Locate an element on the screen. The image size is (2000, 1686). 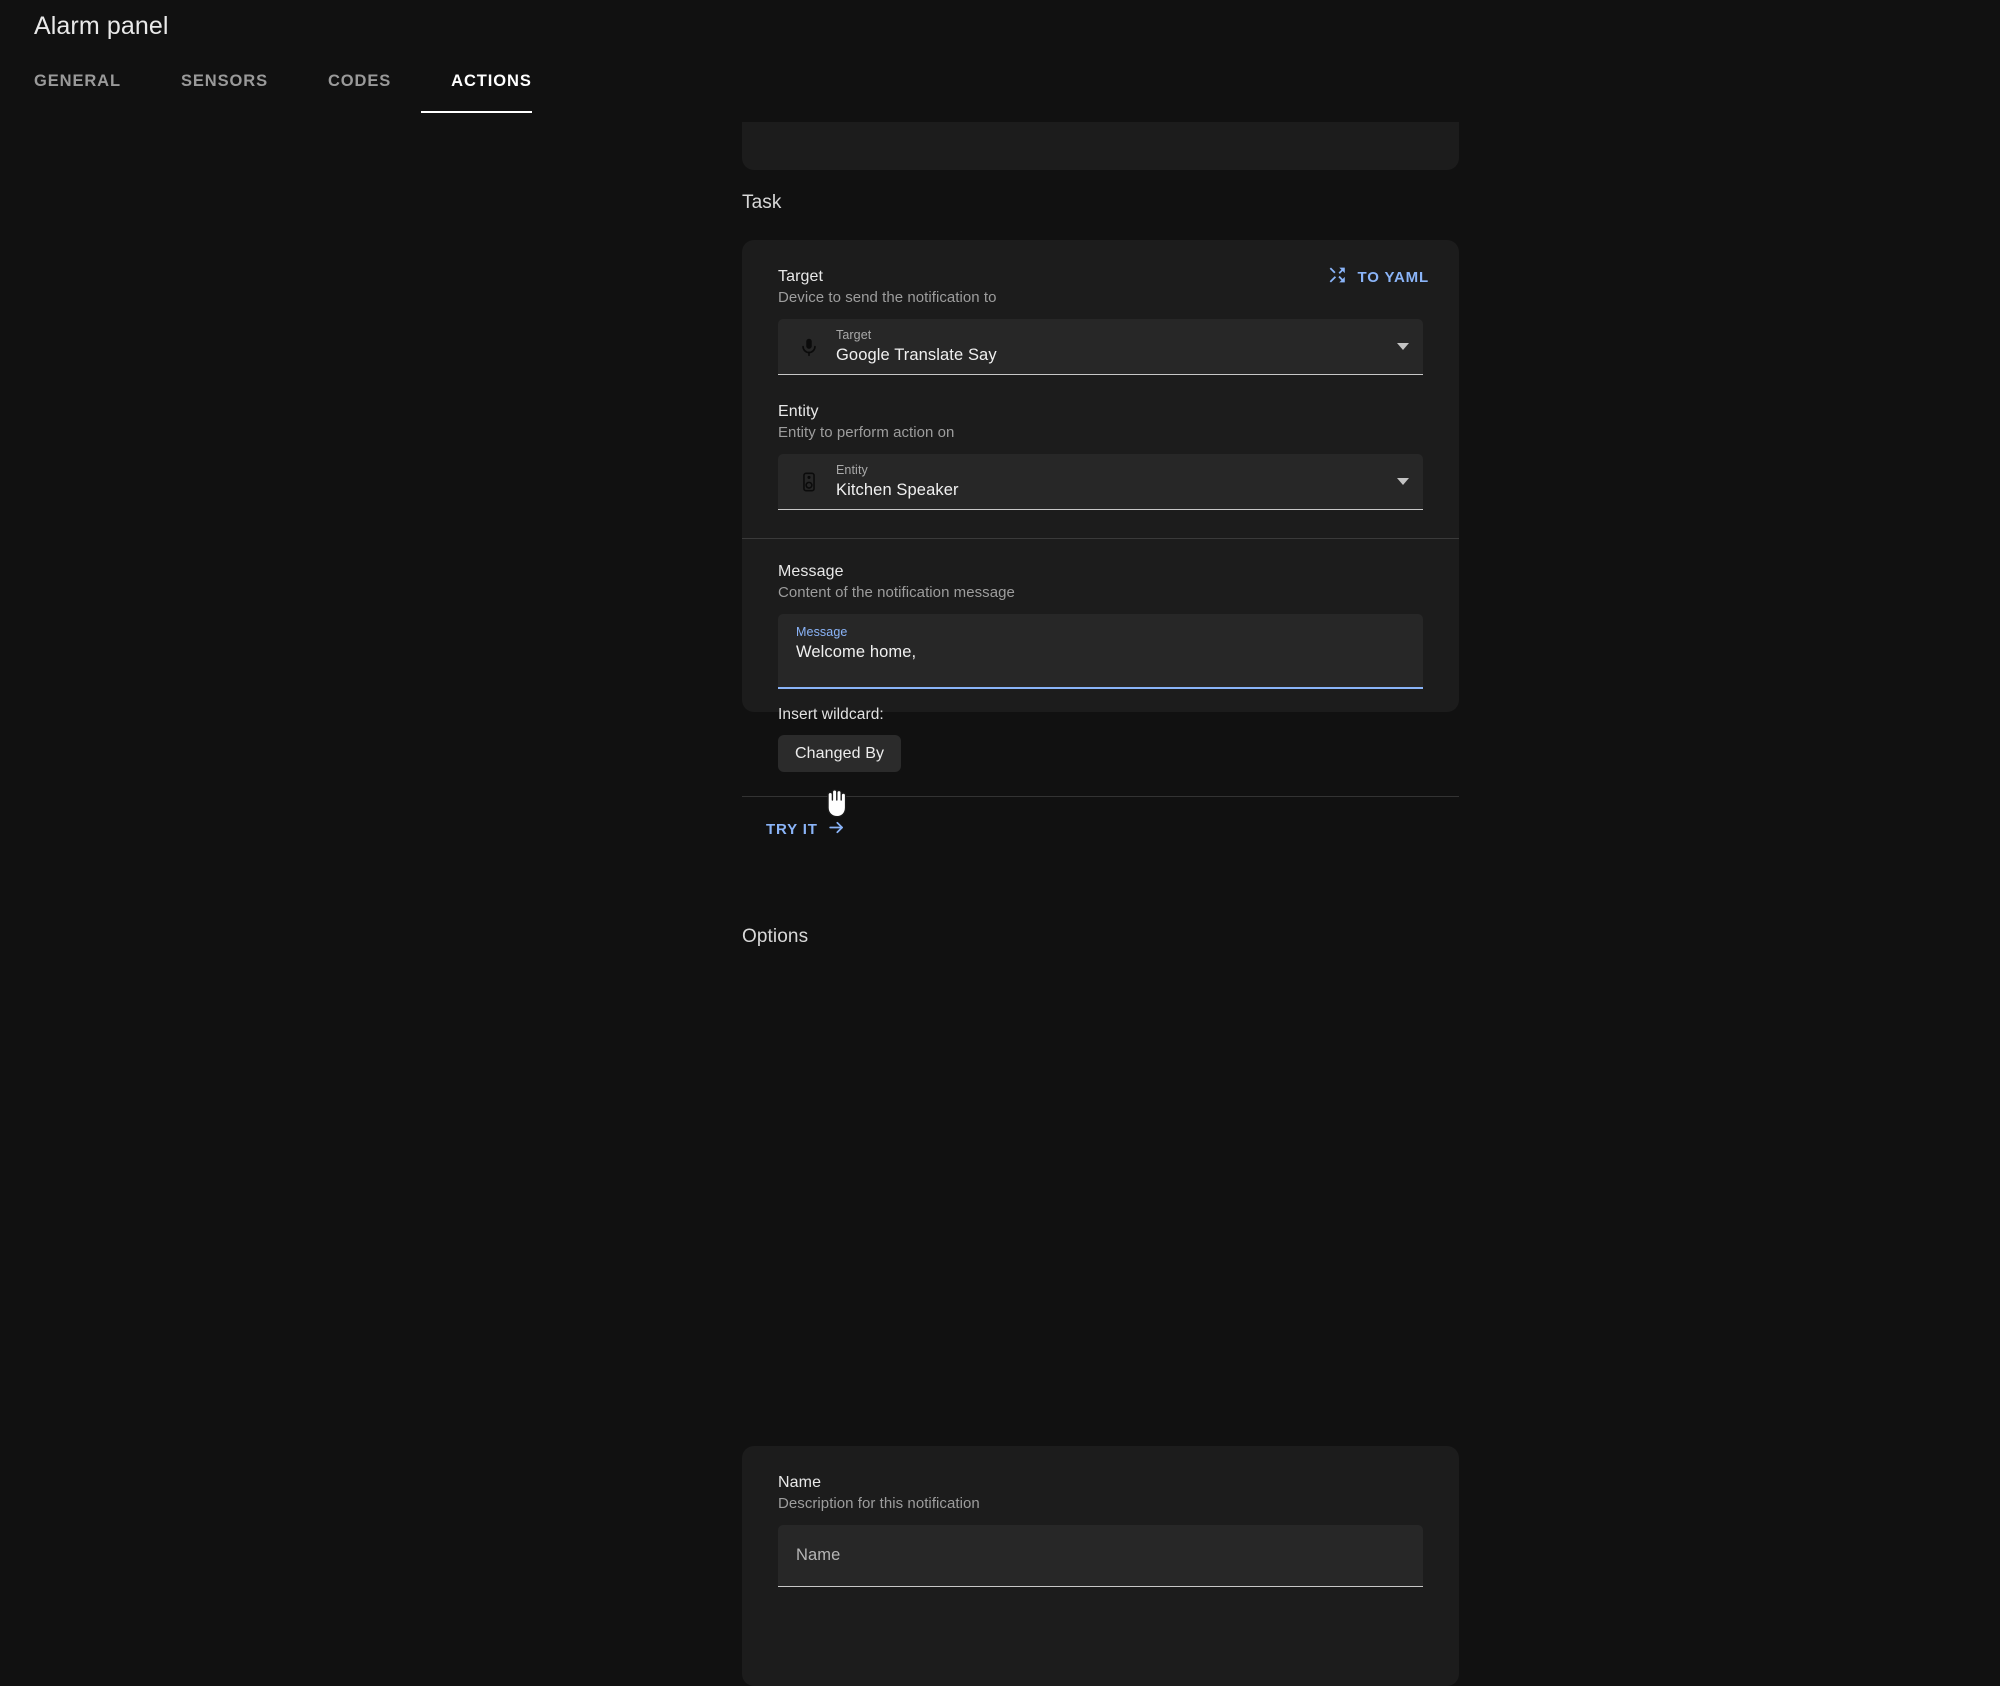
tab-bar: GENERAL SENSORS CODES ACTIONS is located at coordinates (298, 97).